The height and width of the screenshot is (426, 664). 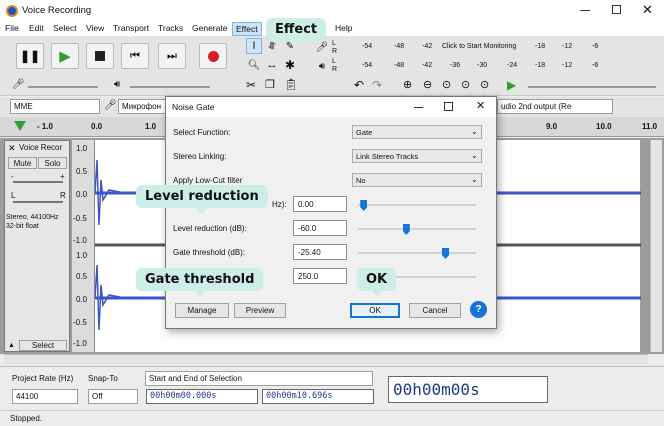 What do you see at coordinates (259, 378) in the screenshot?
I see `selection-mode-select: Start and End of Selection` at bounding box center [259, 378].